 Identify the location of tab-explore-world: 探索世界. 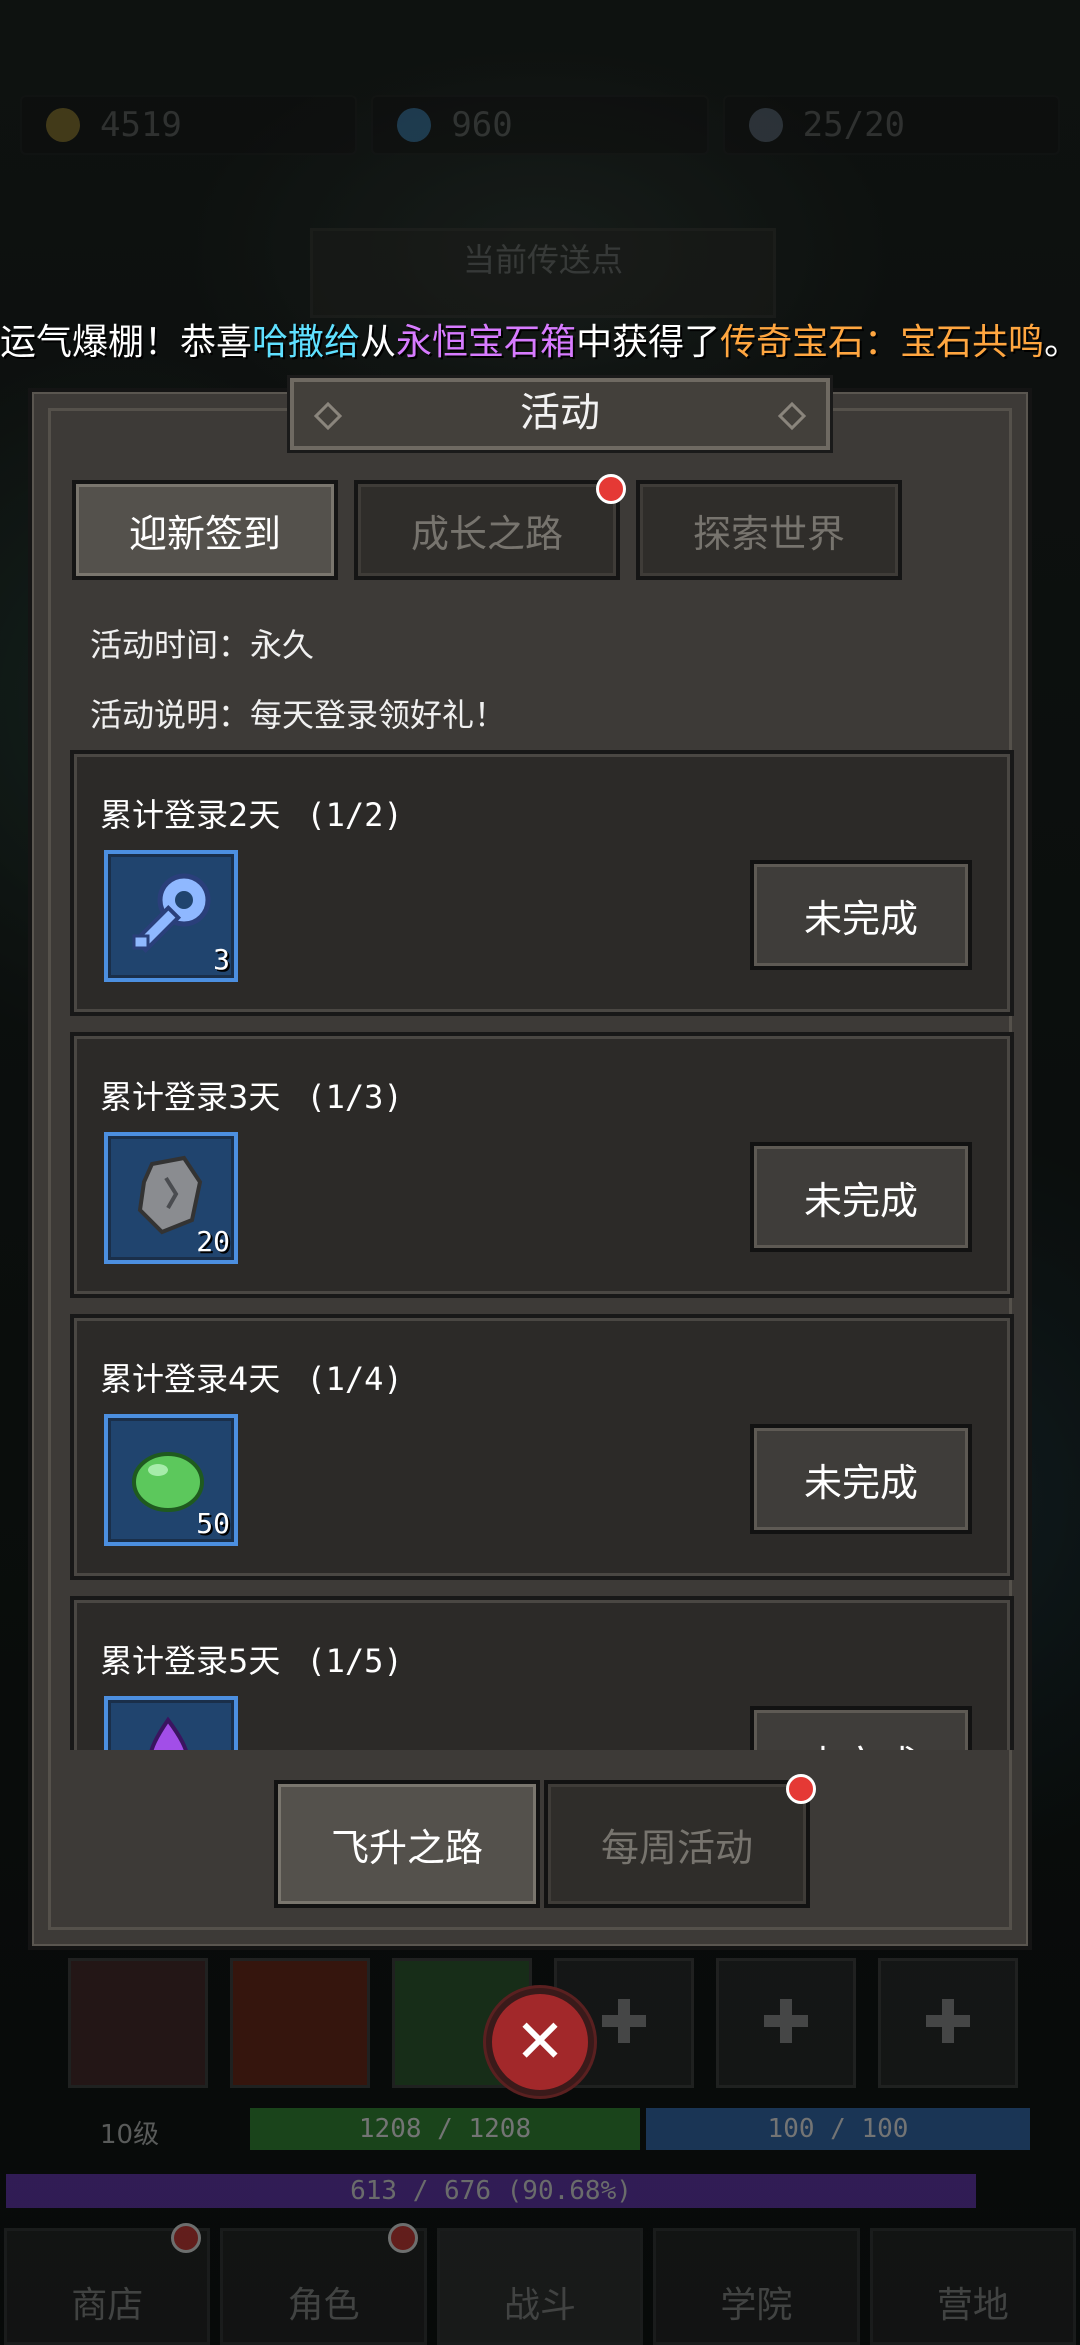
(769, 530).